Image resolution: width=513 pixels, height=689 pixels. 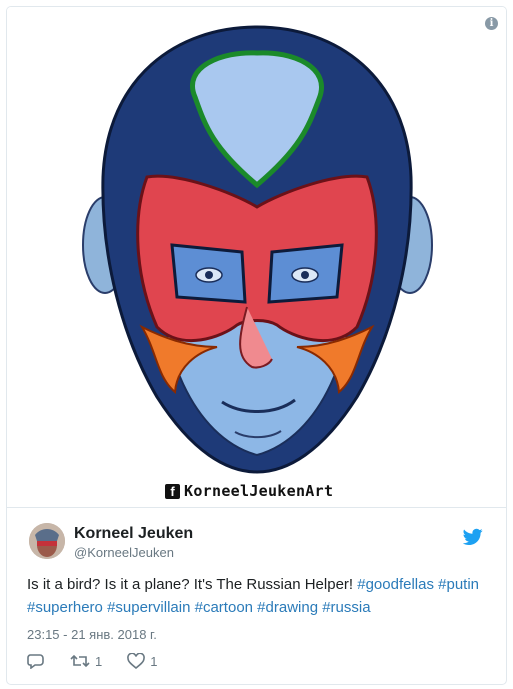 I want to click on artist-watermark: f KorneelJeukenArt, so click(x=249, y=491).